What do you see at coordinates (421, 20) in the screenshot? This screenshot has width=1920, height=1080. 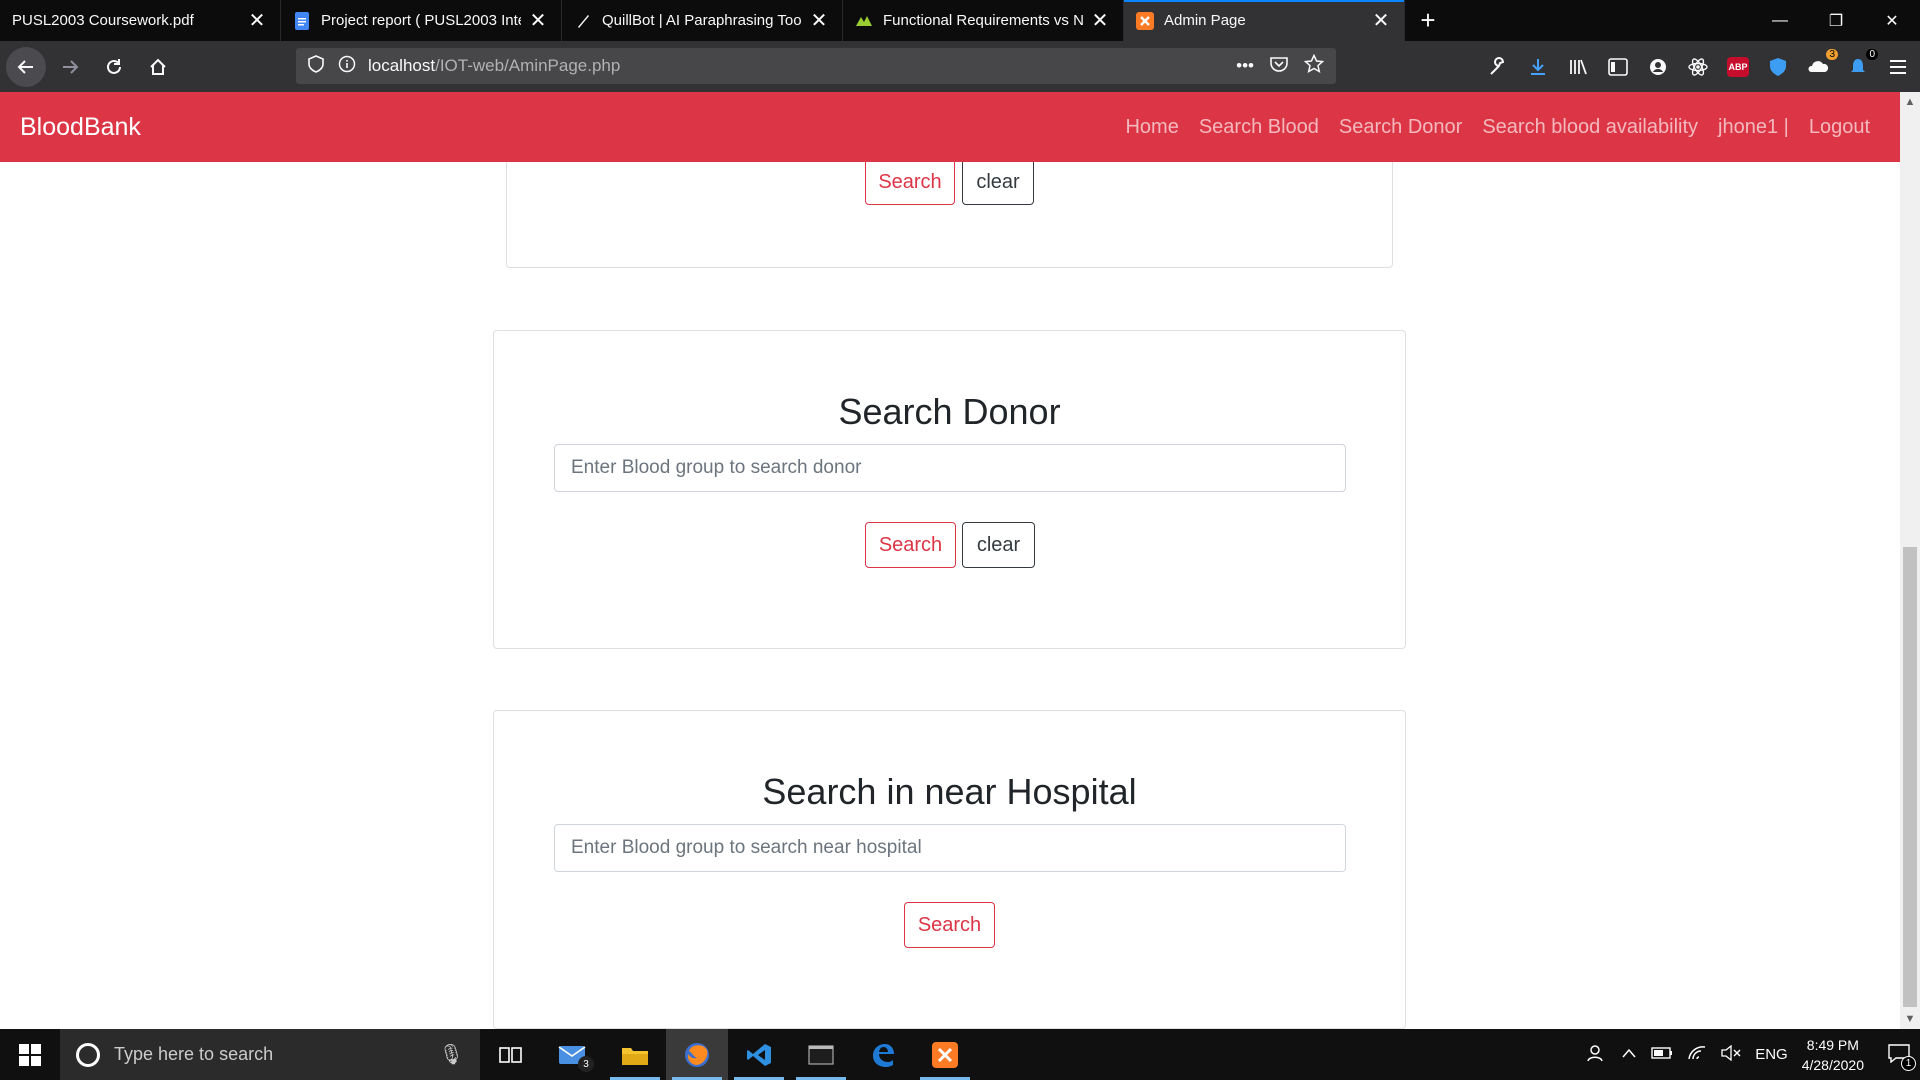 I see `tab-project-report: Project report ( PUSL2003 Integ ✕` at bounding box center [421, 20].